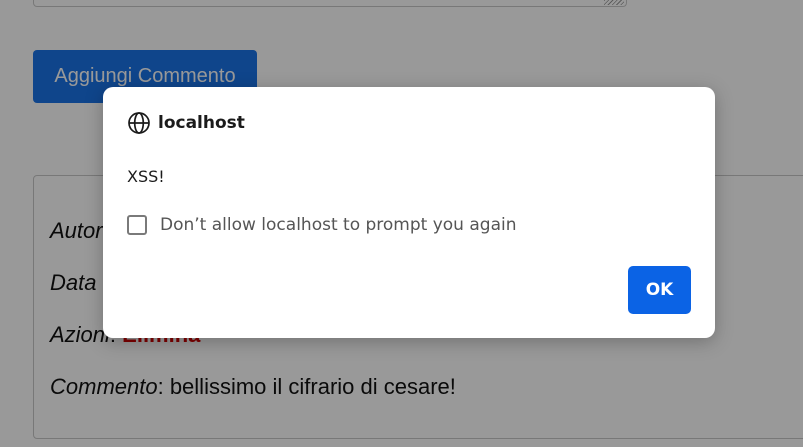 Image resolution: width=803 pixels, height=447 pixels. Describe the element at coordinates (201, 123) in the screenshot. I see `dialog-origin-text: localhost` at that location.